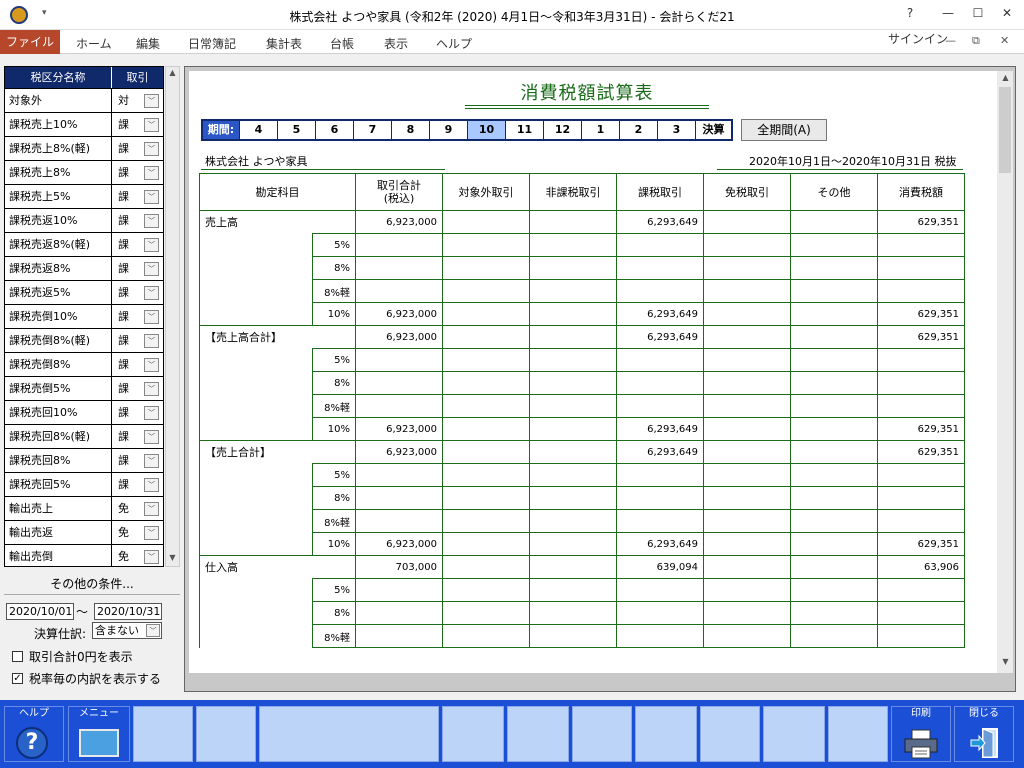 The width and height of the screenshot is (1024, 768). I want to click on ribbon-restore-button: ⧉, so click(976, 41).